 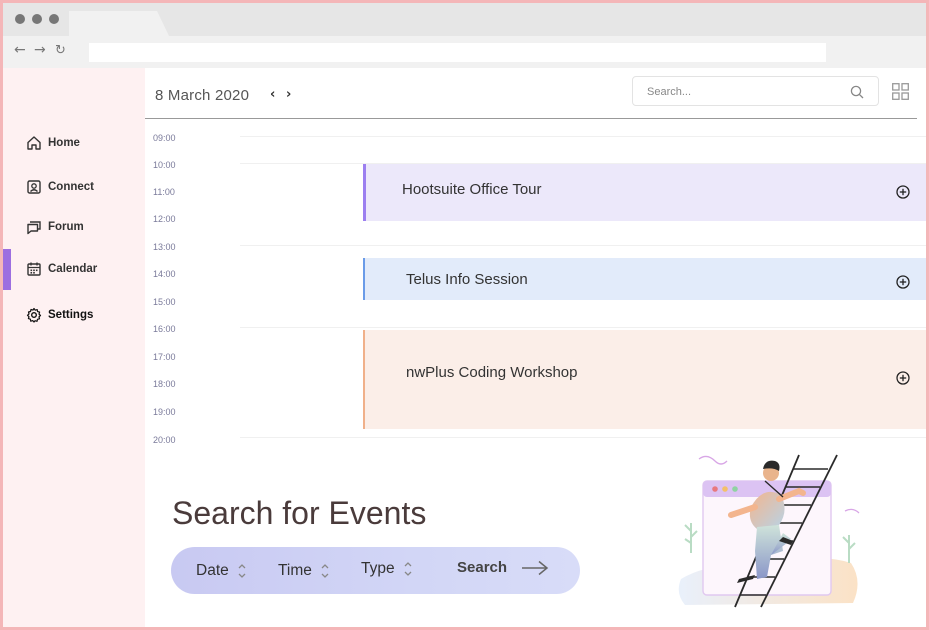 I want to click on window-close-dot, so click(x=20, y=19).